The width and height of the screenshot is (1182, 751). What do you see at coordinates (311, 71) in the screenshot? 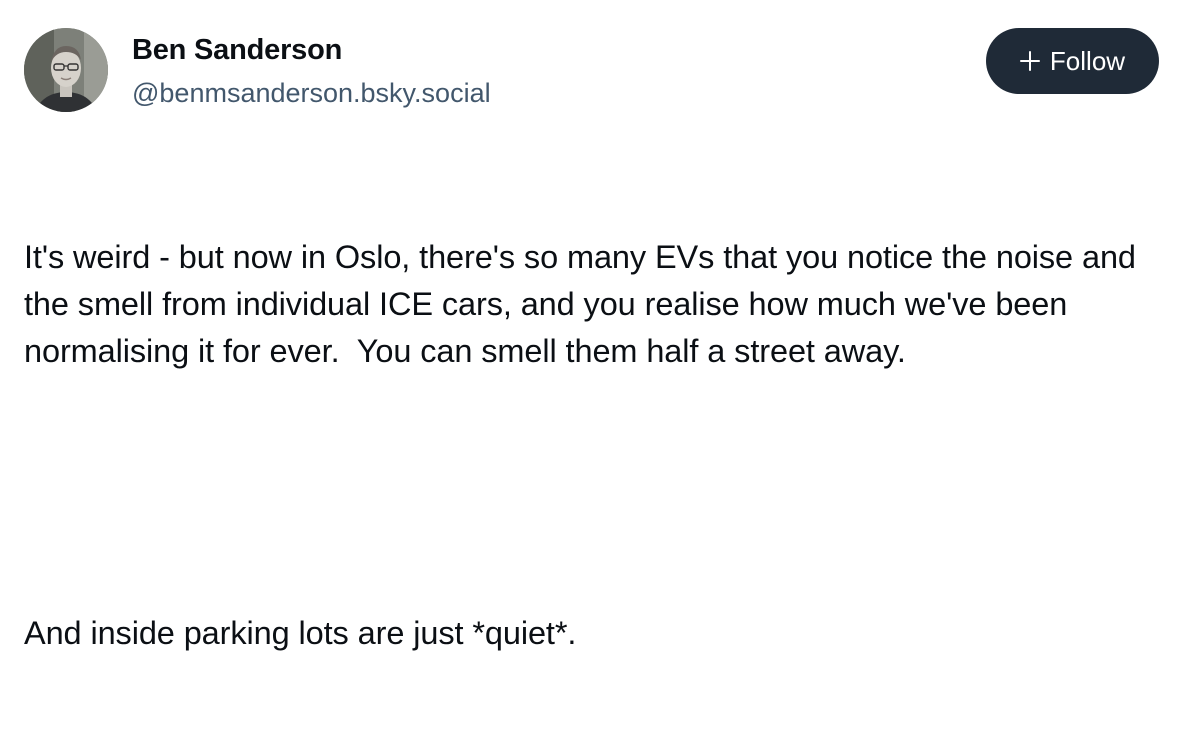
I see `author-info: Ben Sanderson @benmsanderson.bsky.social` at bounding box center [311, 71].